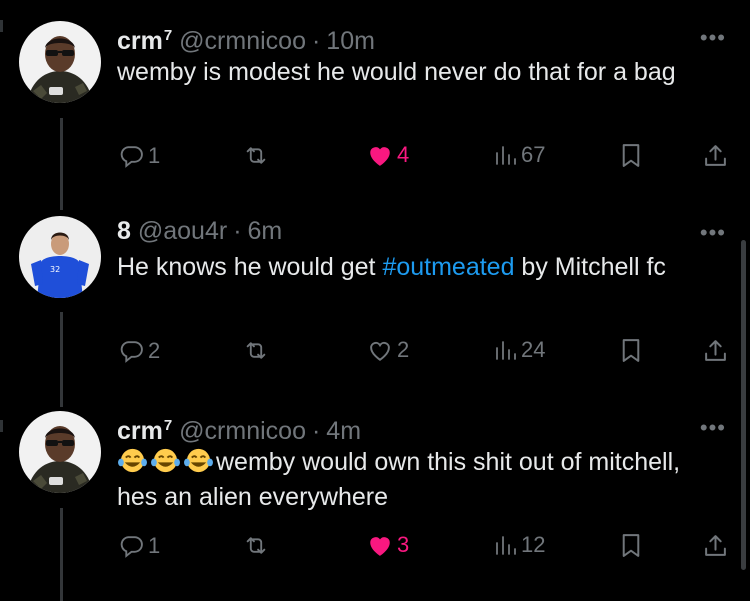  I want to click on action-bar: 2 2 24, so click(427, 353).